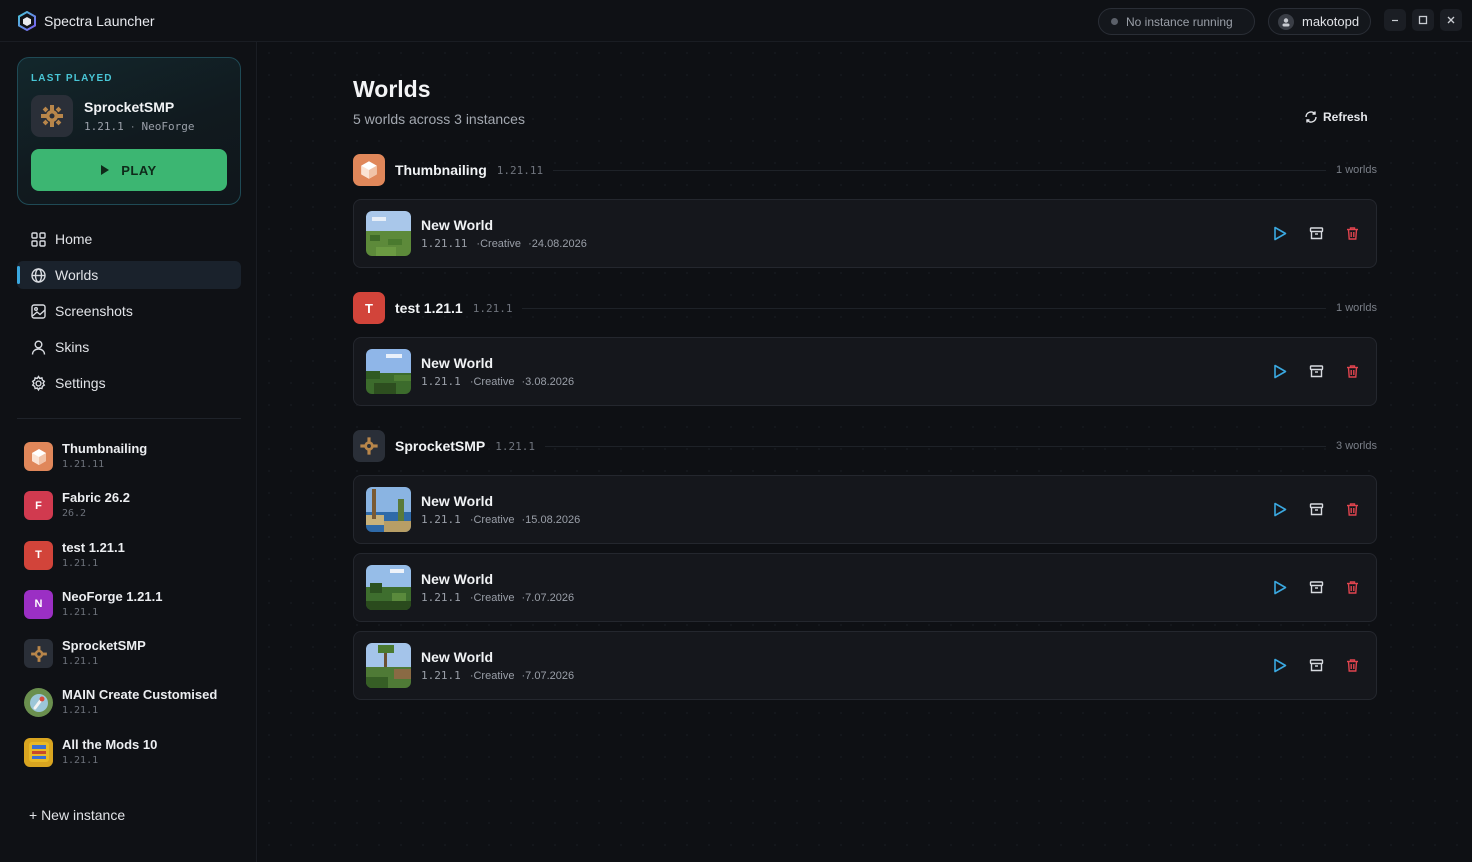  What do you see at coordinates (134, 759) in the screenshot?
I see `instance-item-atm10: All the Mods 10 1.21.1` at bounding box center [134, 759].